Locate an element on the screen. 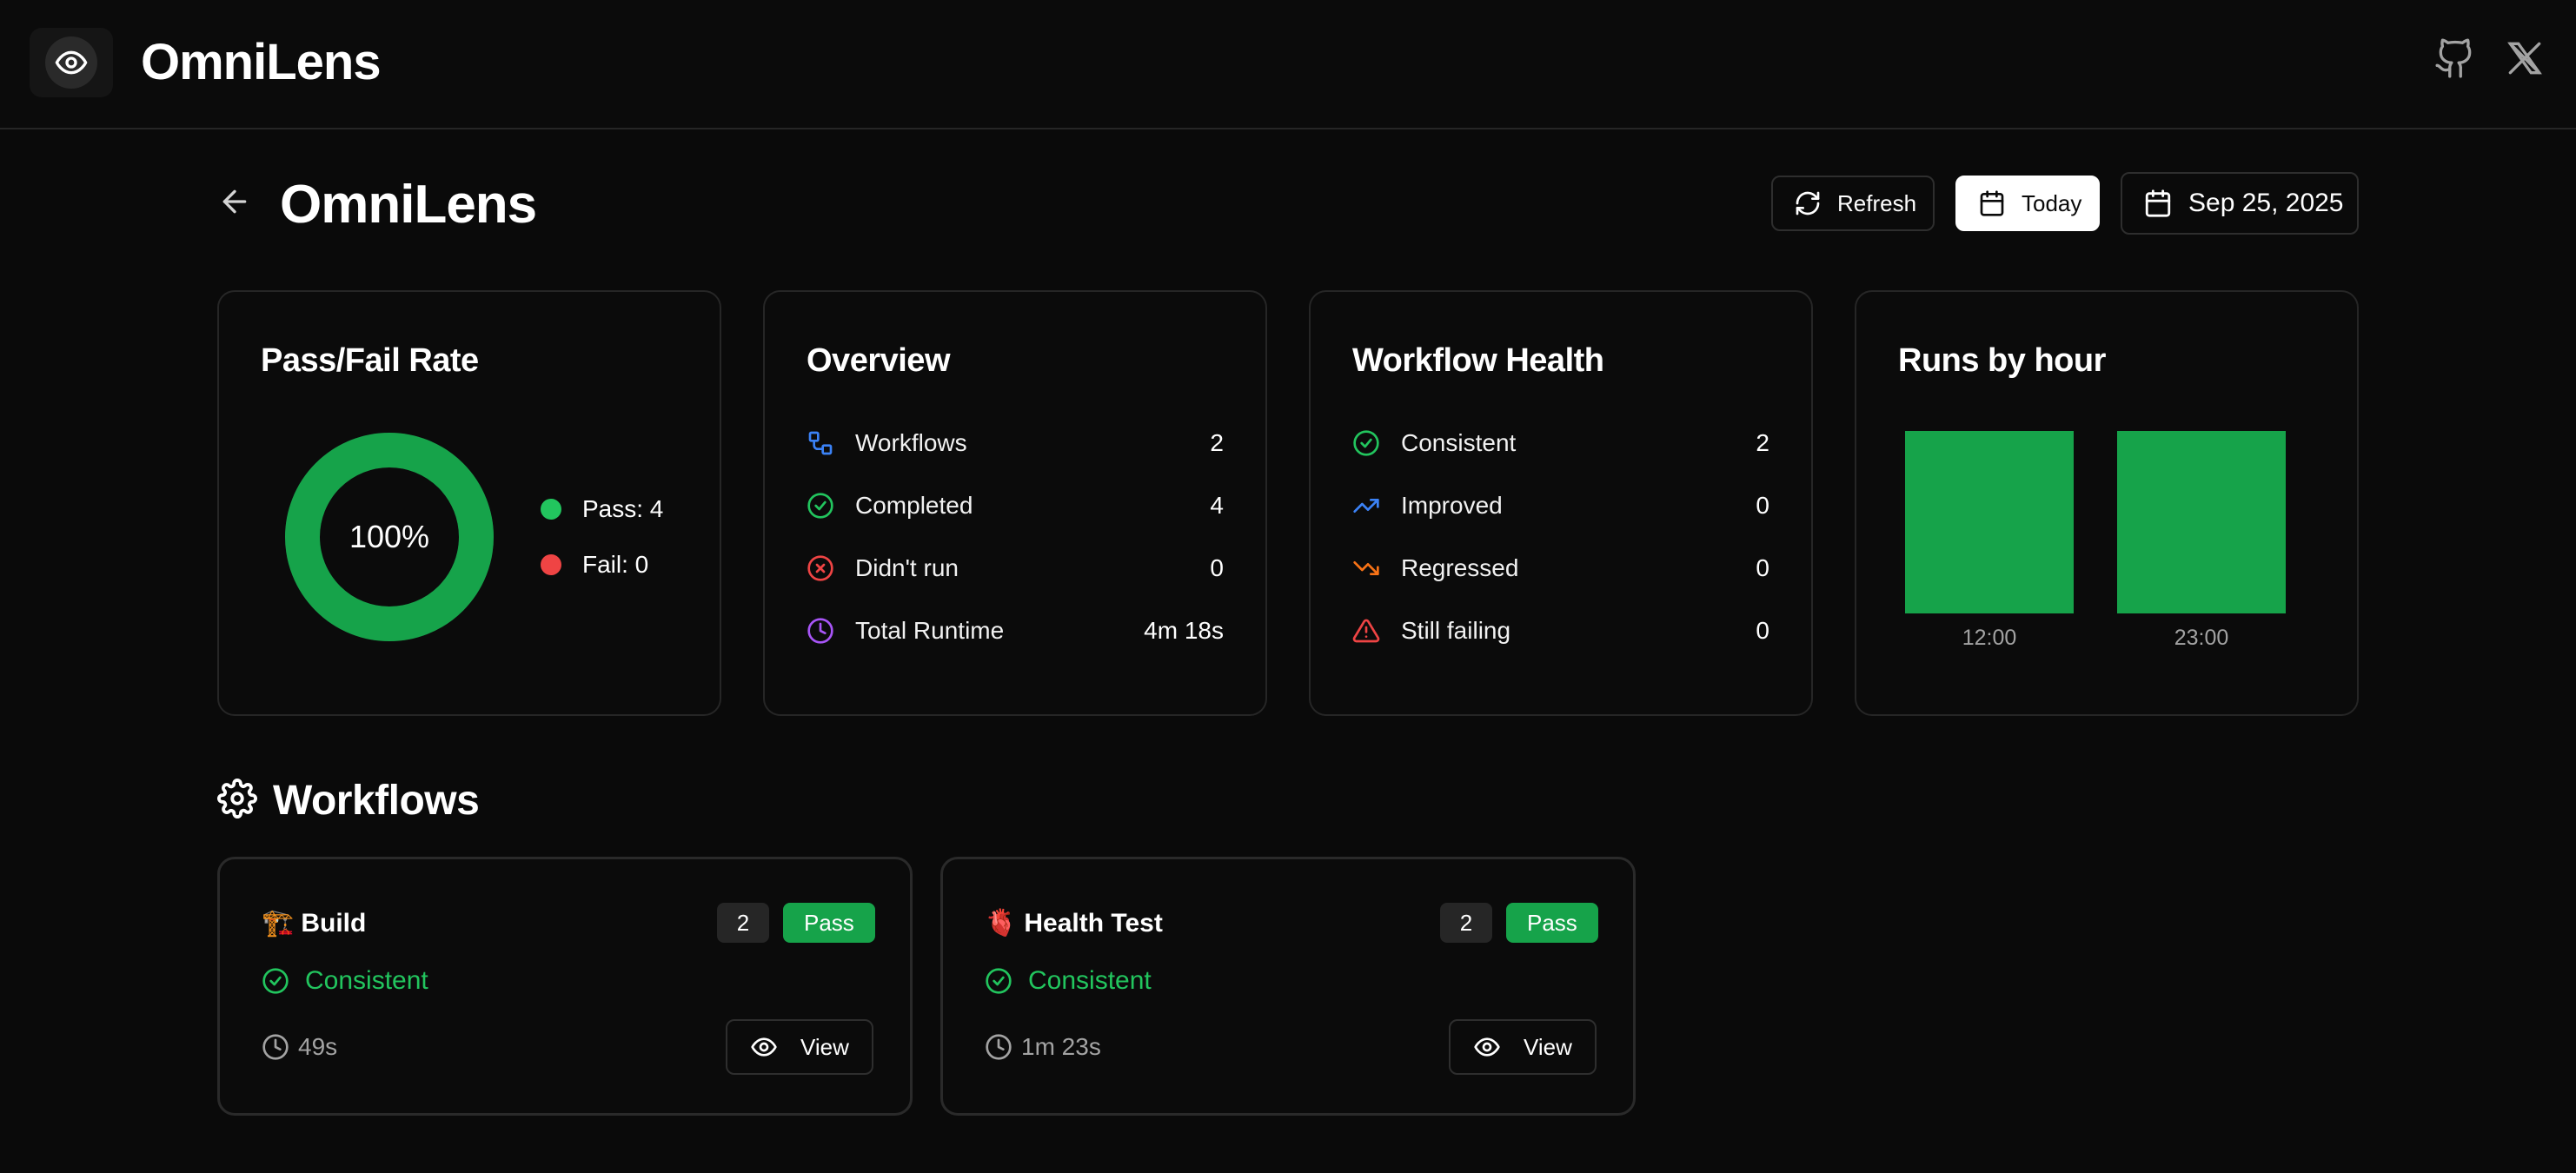 The height and width of the screenshot is (1173, 2576). x-circle-icon is located at coordinates (820, 568).